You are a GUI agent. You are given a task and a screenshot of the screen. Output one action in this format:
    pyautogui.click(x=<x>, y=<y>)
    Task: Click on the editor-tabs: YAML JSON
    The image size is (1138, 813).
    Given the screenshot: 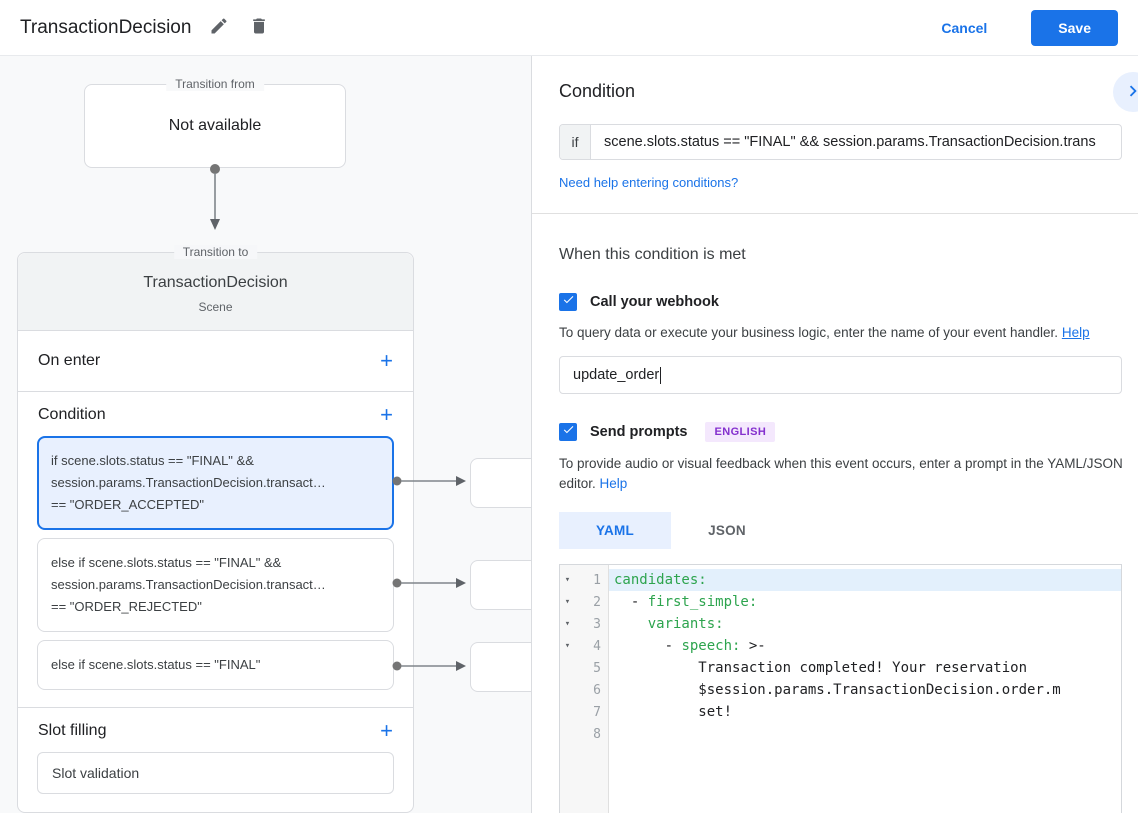 What is the action you would take?
    pyautogui.click(x=848, y=530)
    